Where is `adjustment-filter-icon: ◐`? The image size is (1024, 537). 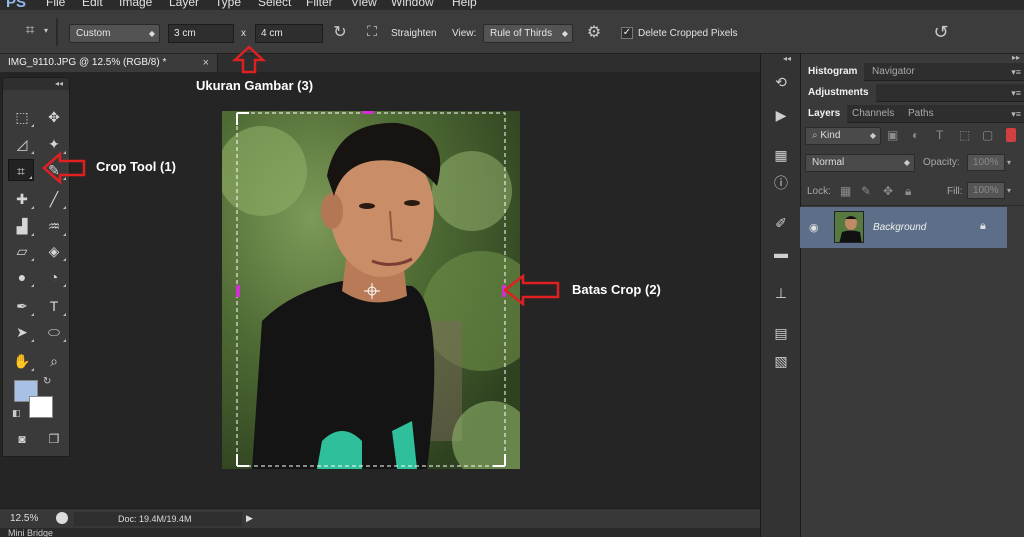 adjustment-filter-icon: ◐ is located at coordinates (915, 135).